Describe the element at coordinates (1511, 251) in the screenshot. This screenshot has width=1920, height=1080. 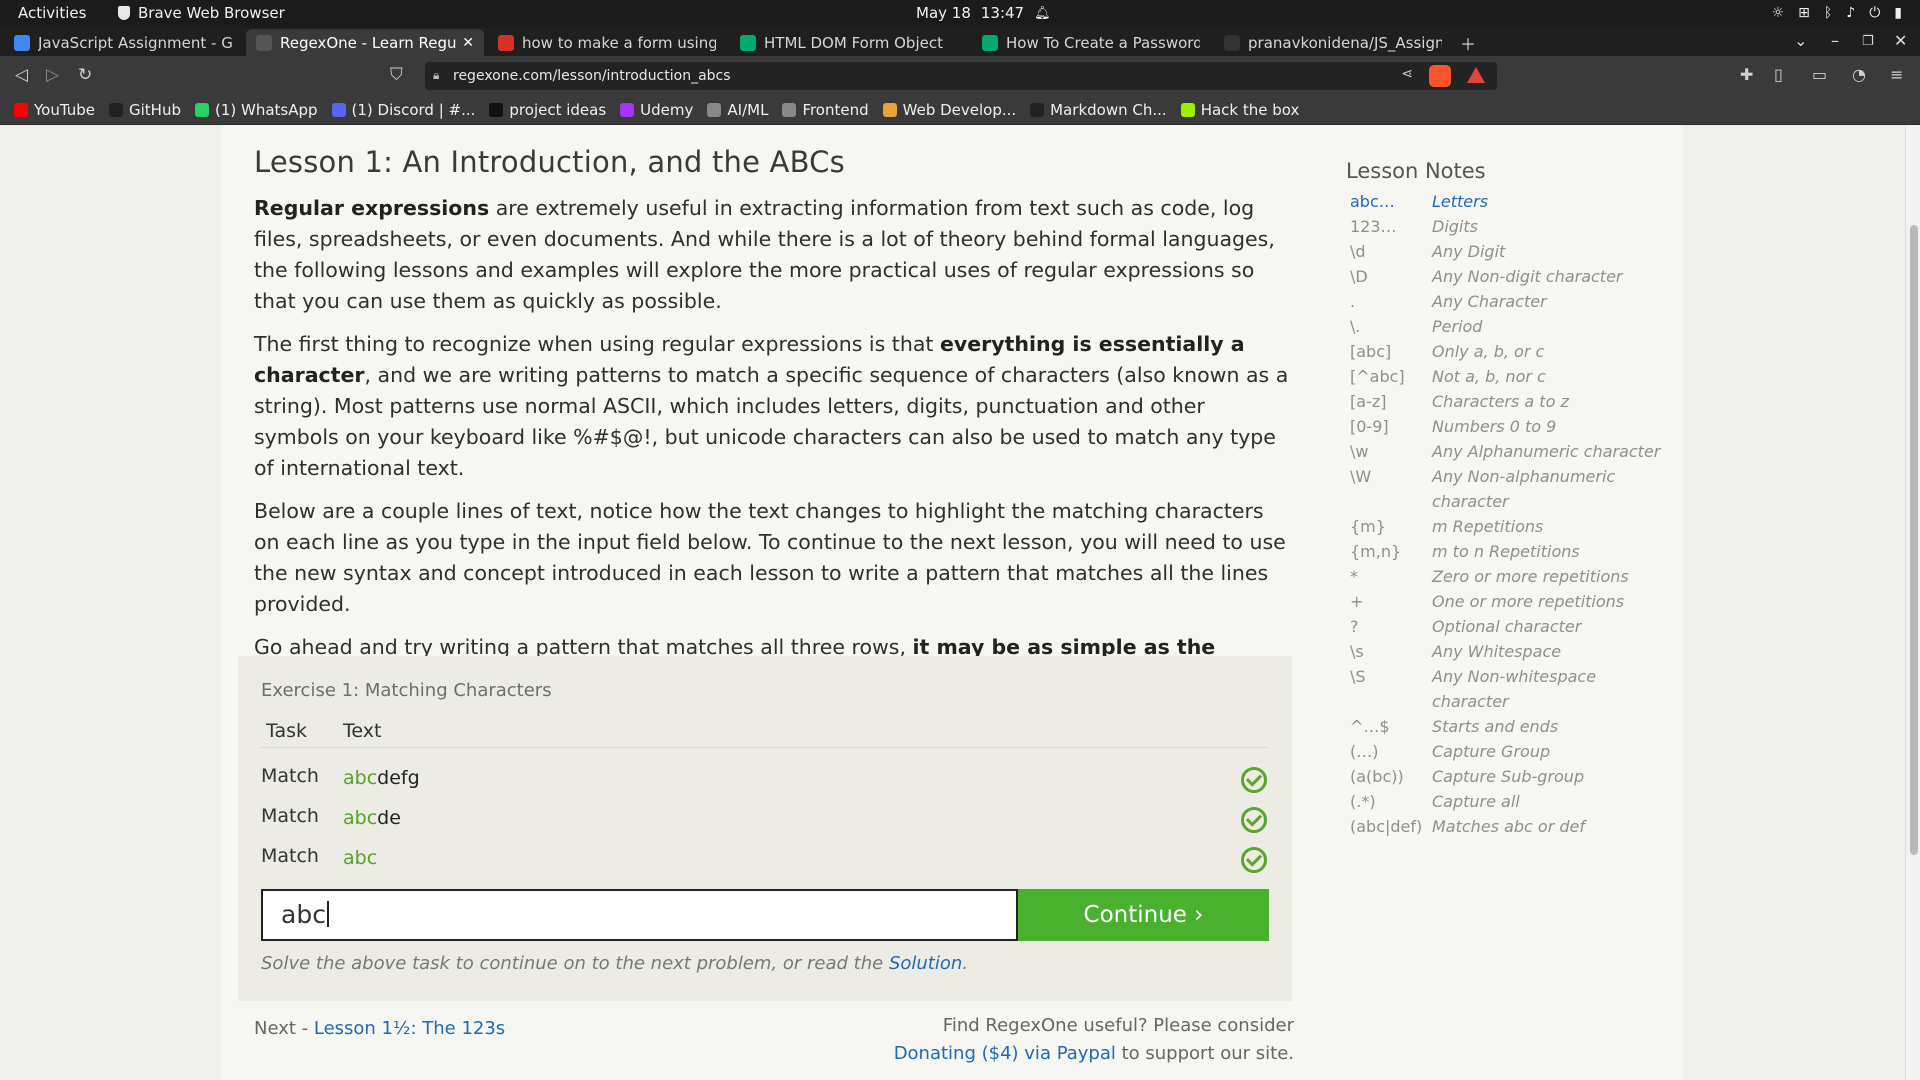
I see `note-item: \d Any Digit` at that location.